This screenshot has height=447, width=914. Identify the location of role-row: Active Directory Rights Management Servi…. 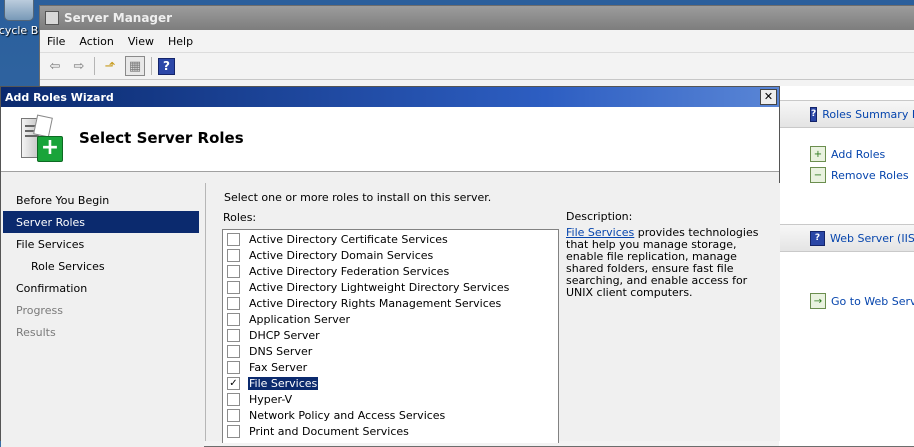
(390, 303).